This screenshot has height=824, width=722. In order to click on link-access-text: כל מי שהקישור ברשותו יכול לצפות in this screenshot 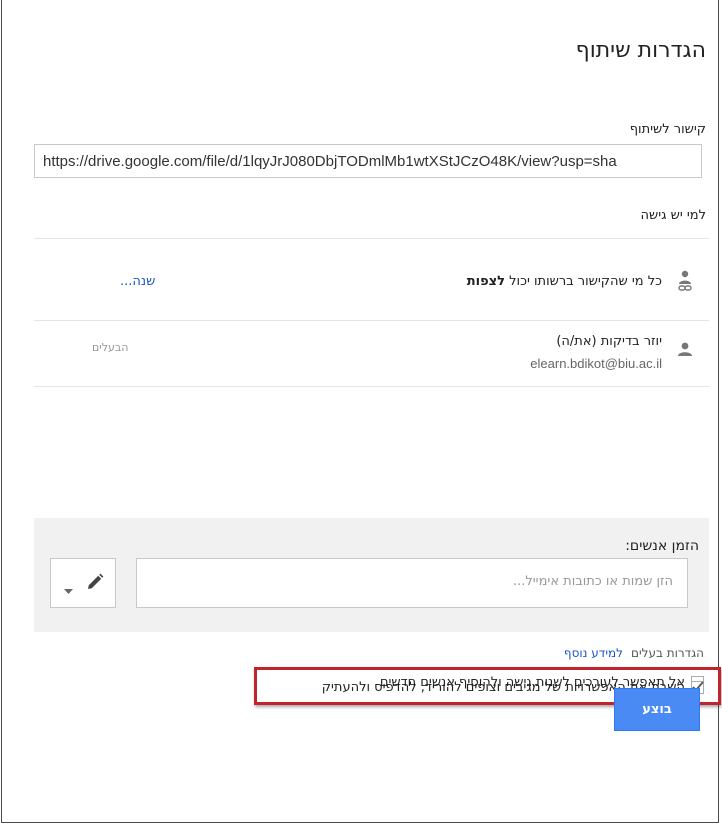, I will do `click(564, 281)`.